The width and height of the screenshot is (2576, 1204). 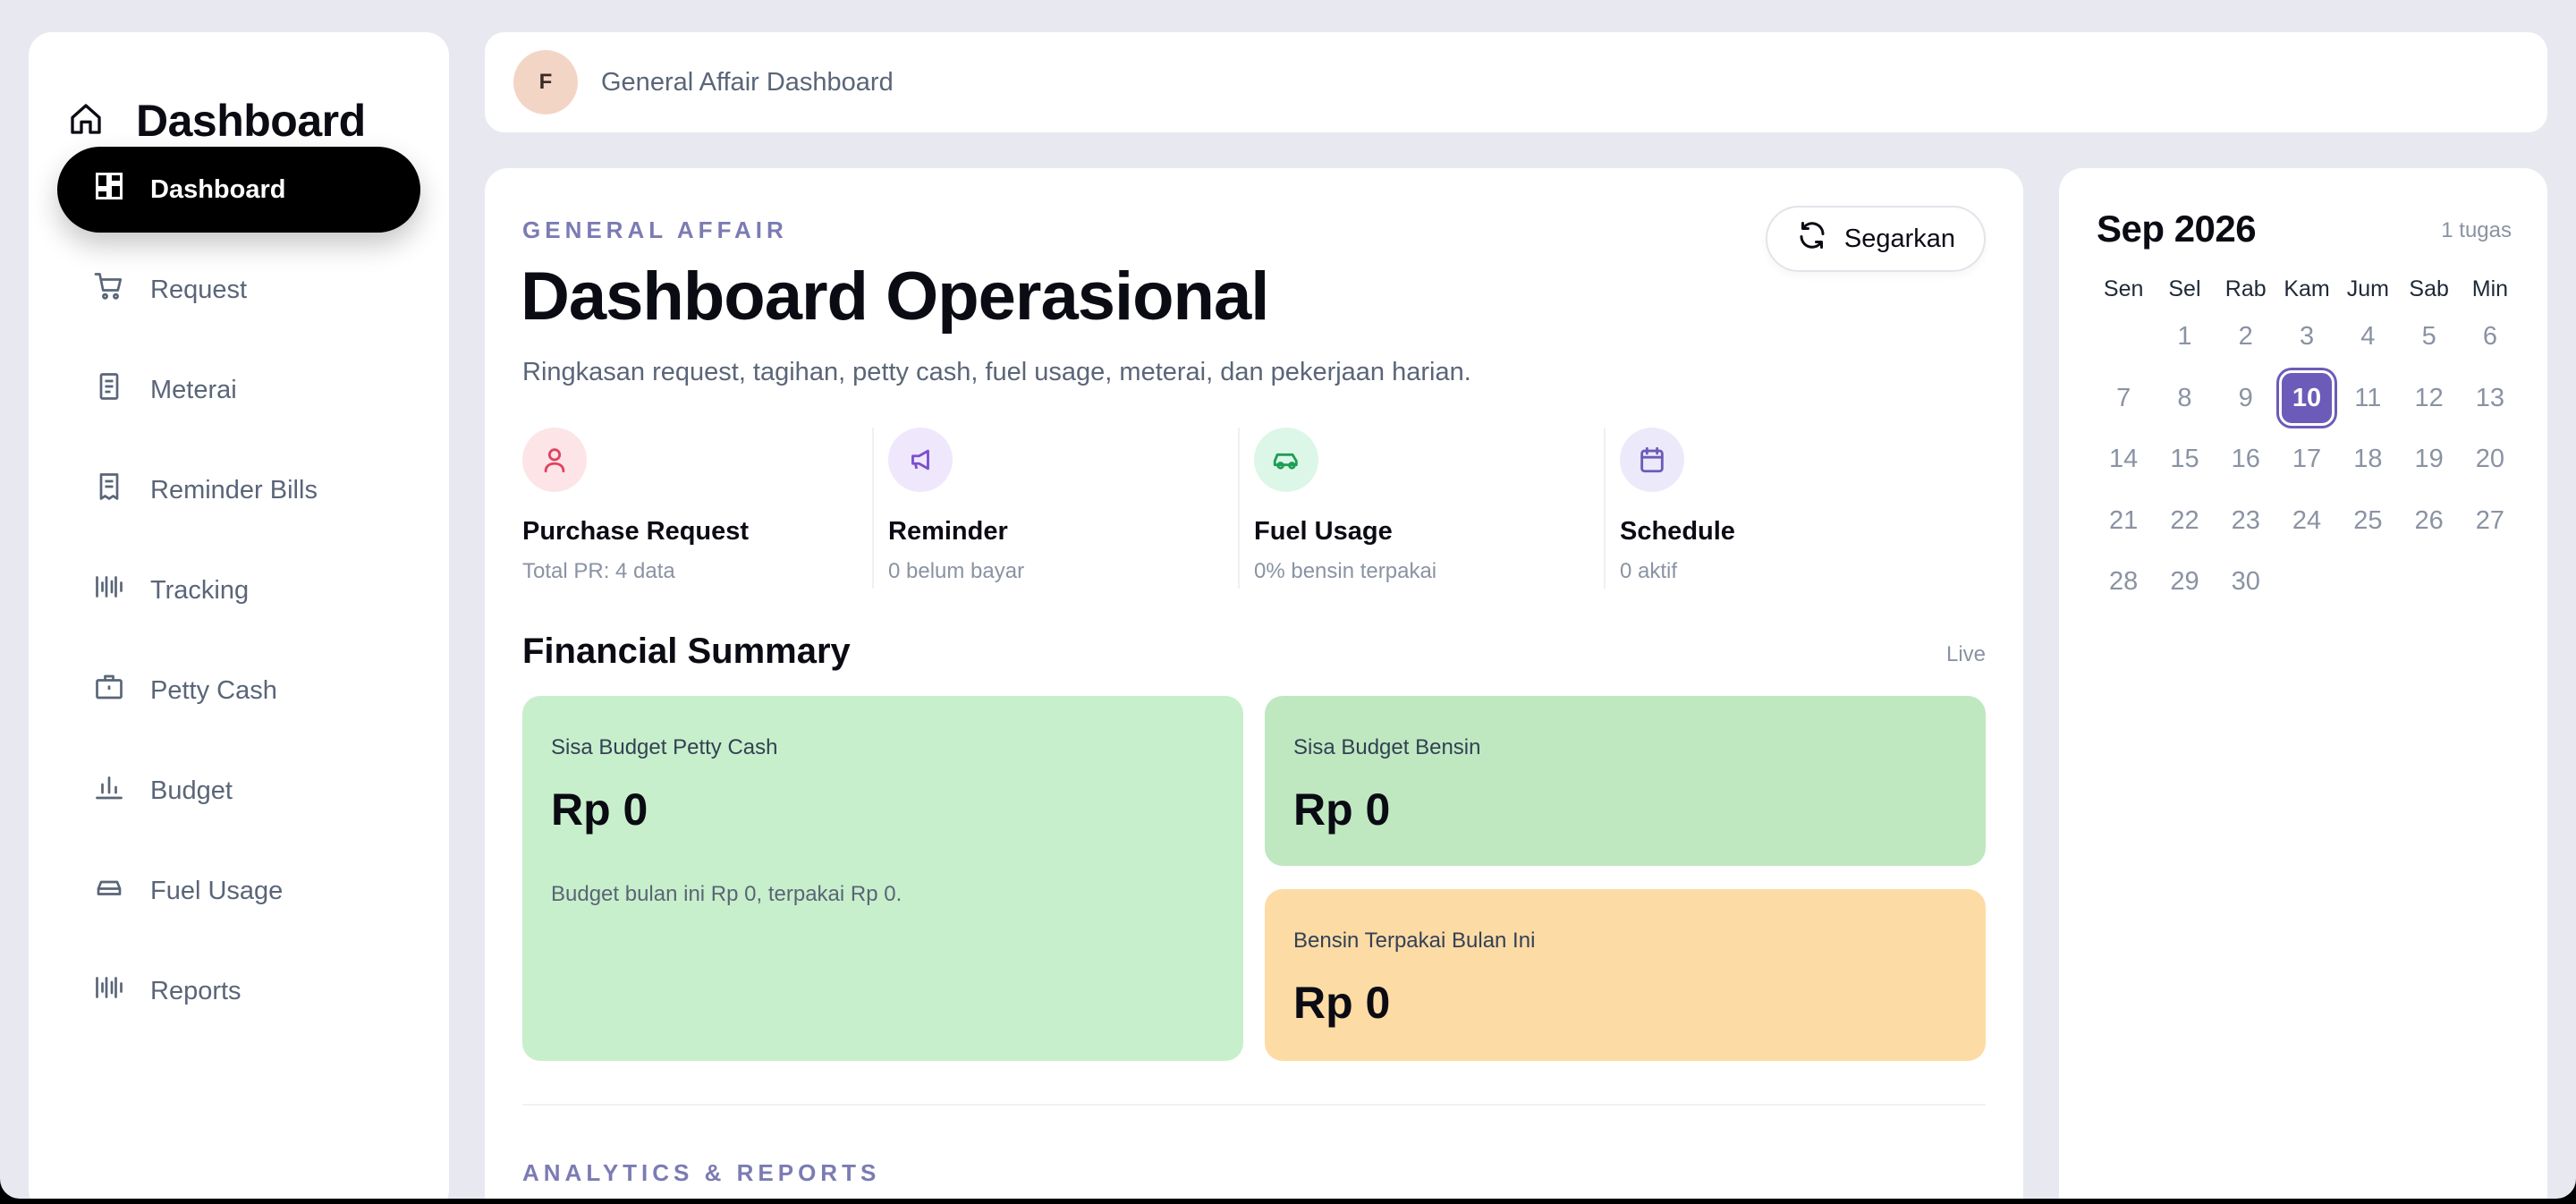 I want to click on card-fuel-budget: Sisa Budget Bensin Rp 0, so click(x=1625, y=781).